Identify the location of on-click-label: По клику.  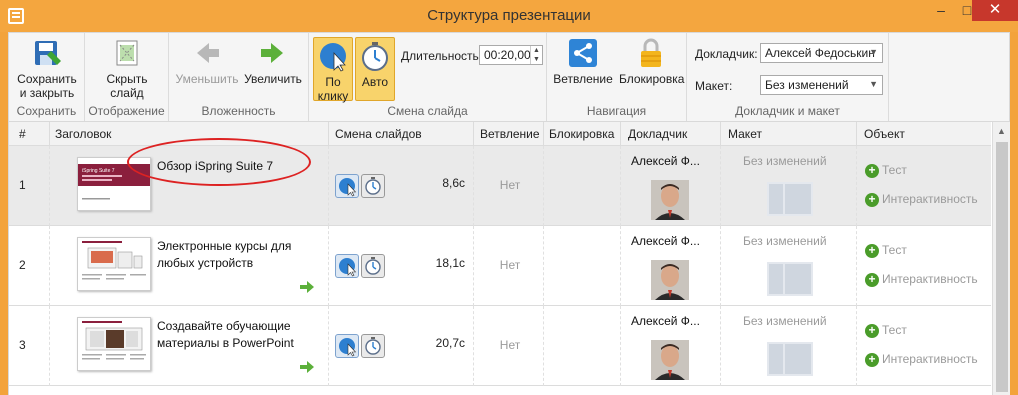
(333, 89).